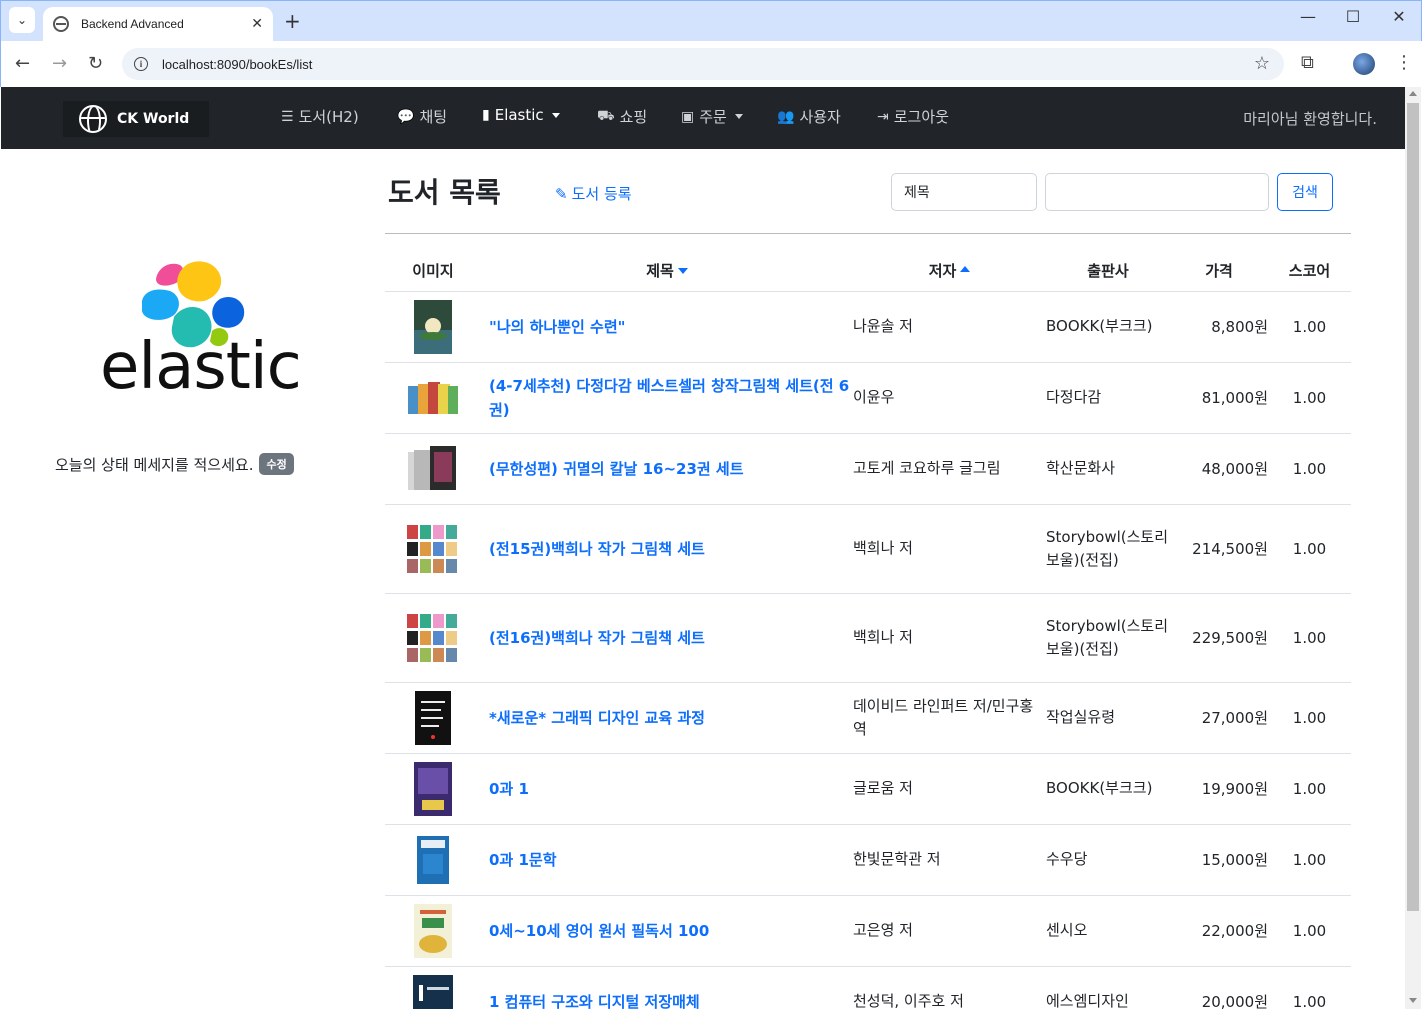 The width and height of the screenshot is (1422, 1009). I want to click on register-book-link: ✎ 도서 등록, so click(593, 193).